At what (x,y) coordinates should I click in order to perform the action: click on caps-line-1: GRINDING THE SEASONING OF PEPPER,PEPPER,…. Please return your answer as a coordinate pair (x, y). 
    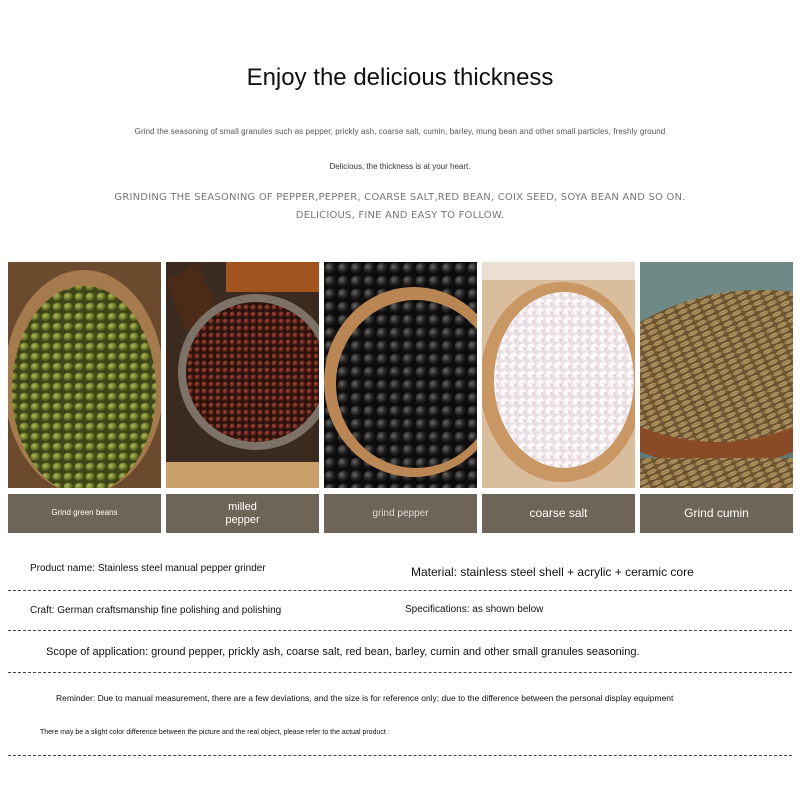
    Looking at the image, I should click on (400, 197).